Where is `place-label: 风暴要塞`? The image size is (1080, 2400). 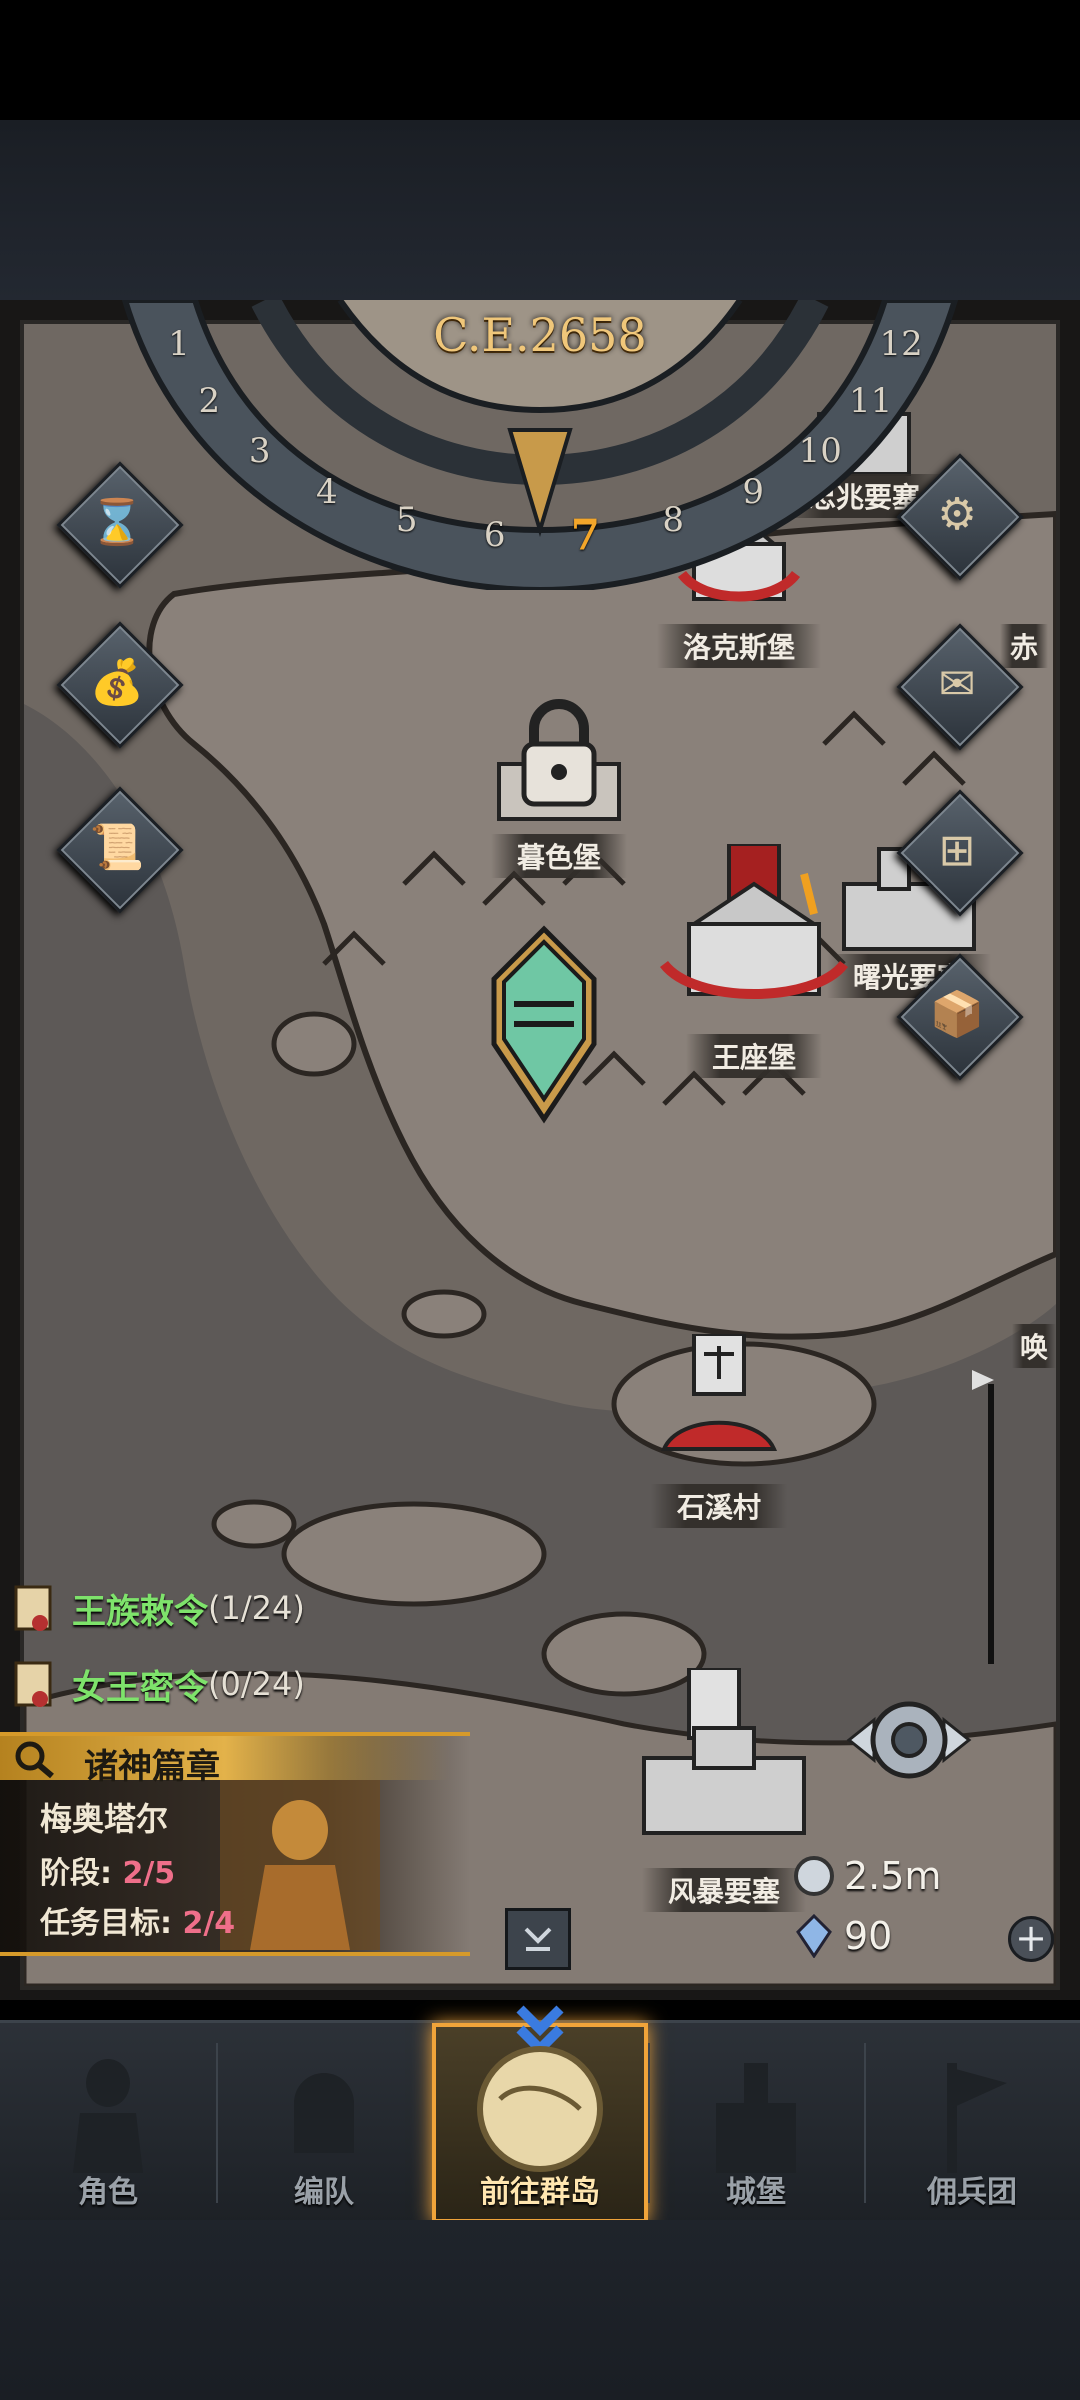 place-label: 风暴要塞 is located at coordinates (724, 1890).